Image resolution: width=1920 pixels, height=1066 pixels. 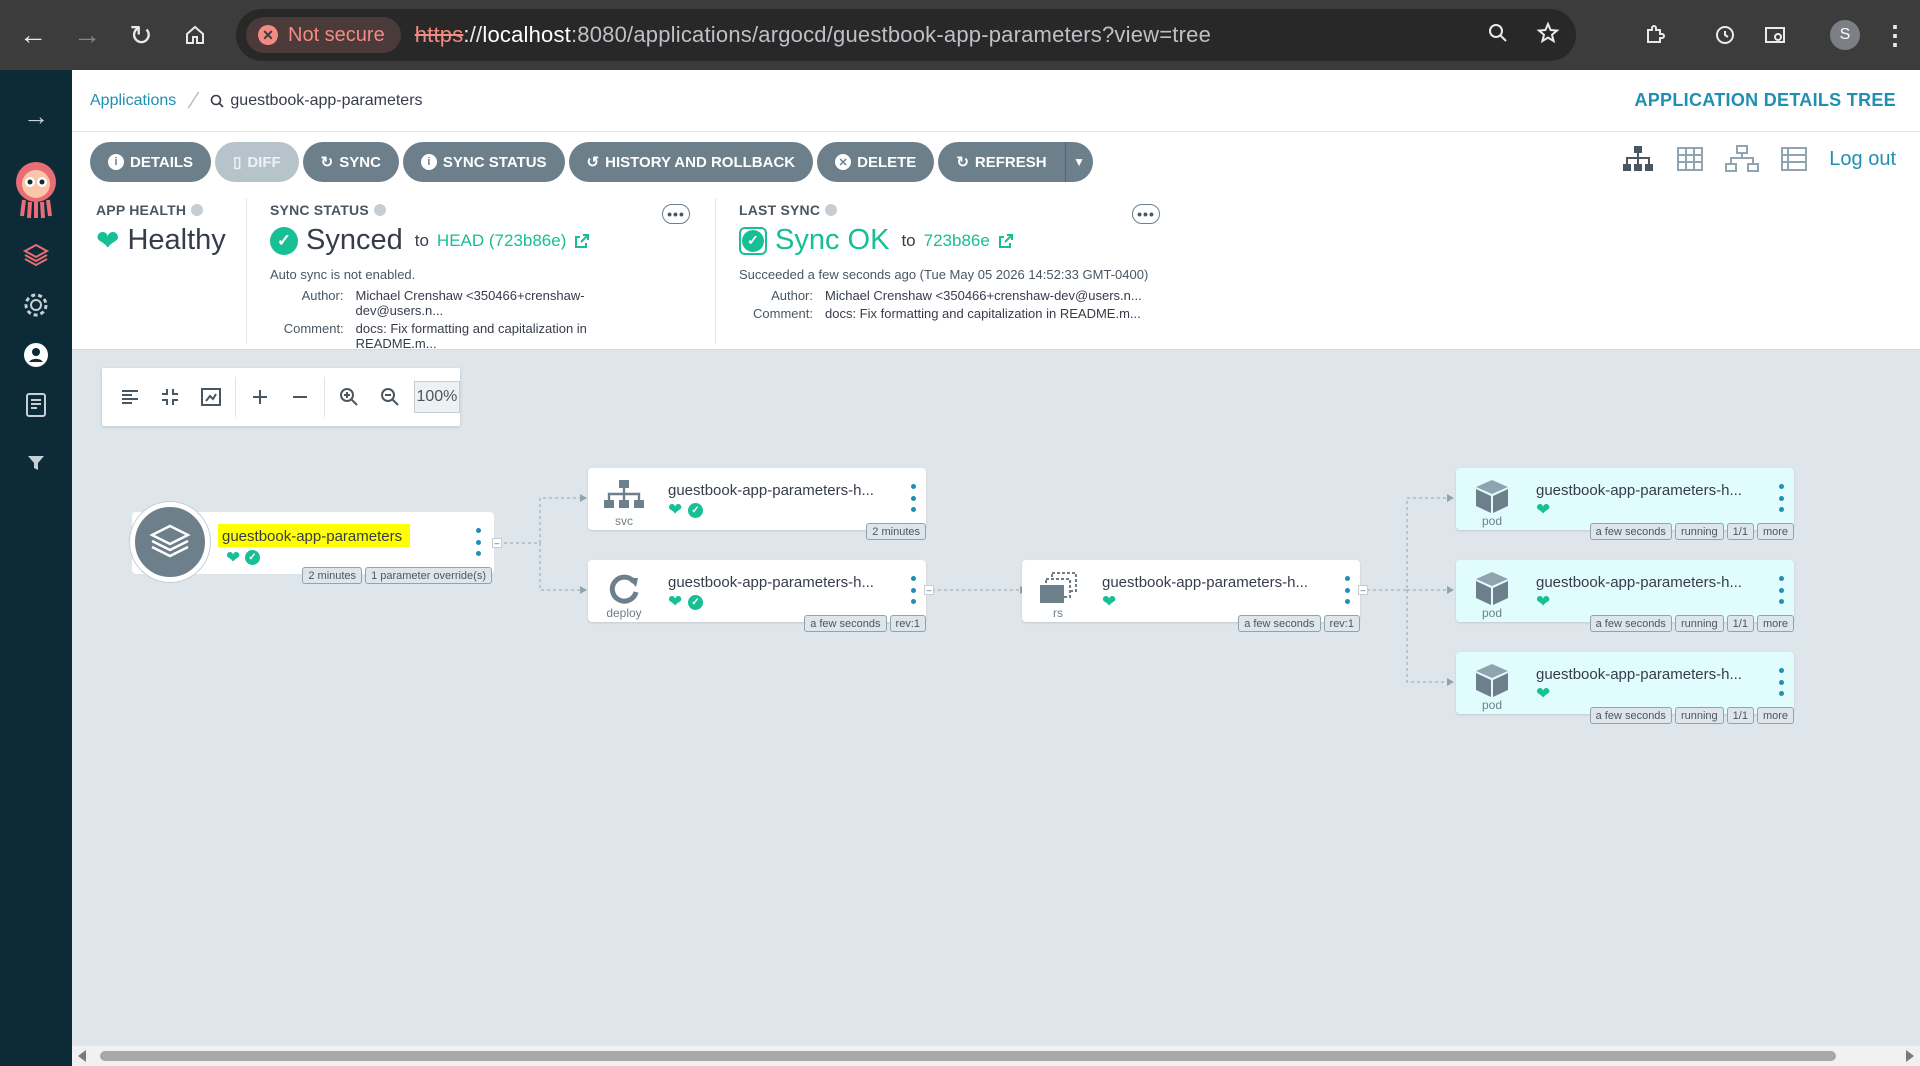 I want to click on back-icon: ←, so click(x=33, y=35).